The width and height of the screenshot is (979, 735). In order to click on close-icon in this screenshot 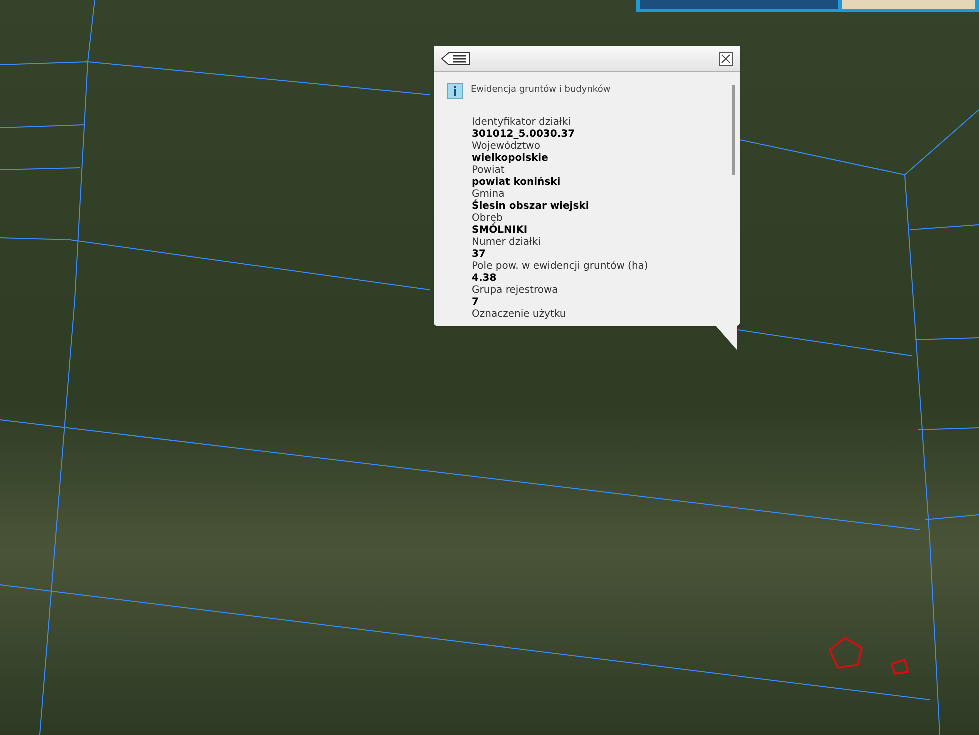, I will do `click(726, 59)`.